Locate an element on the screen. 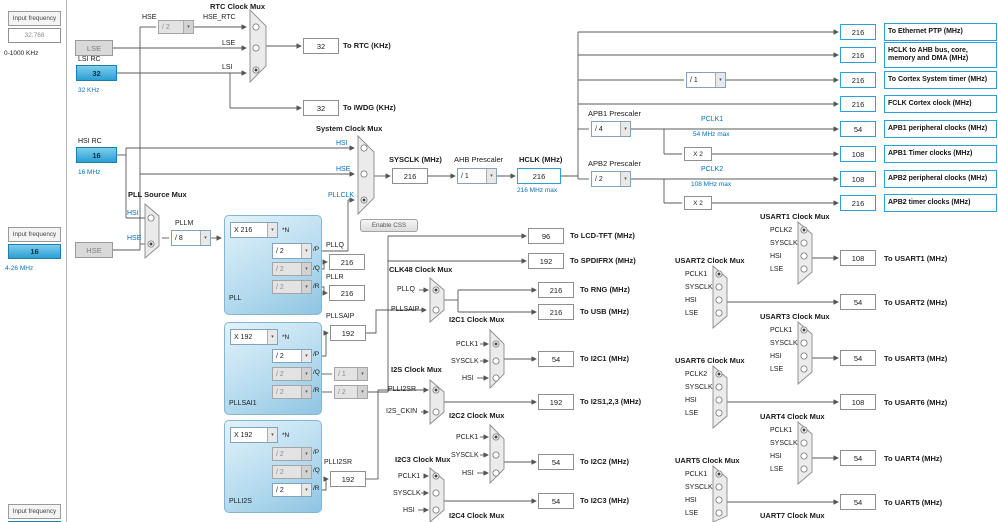 This screenshot has width=998, height=522. pllr-value-box: 216 is located at coordinates (347, 293).